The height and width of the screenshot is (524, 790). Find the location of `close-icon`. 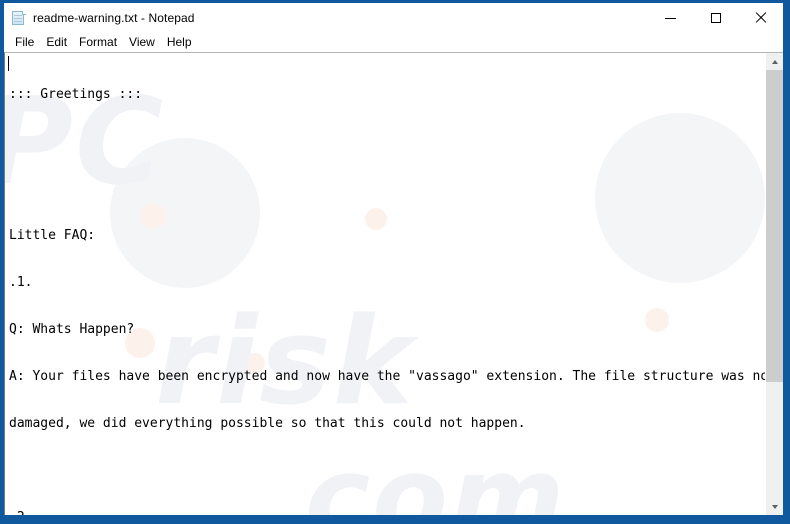

close-icon is located at coordinates (761, 18).